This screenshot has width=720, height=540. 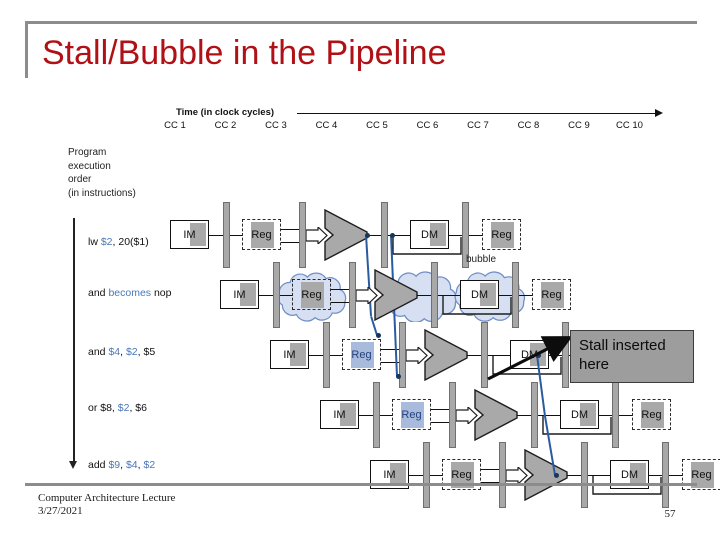 I want to click on footer-text: Computer Architecture Lecture 3/27/2021, so click(x=107, y=504).